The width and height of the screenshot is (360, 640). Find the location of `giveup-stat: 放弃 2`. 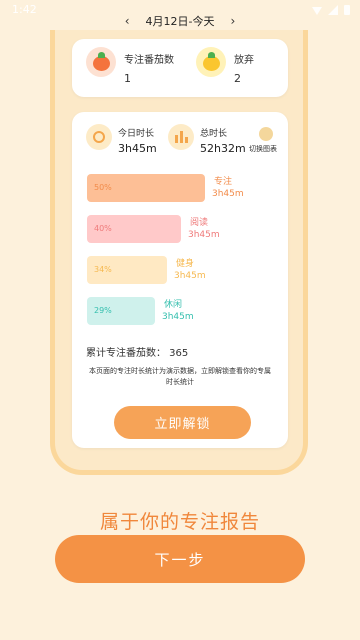

giveup-stat: 放弃 2 is located at coordinates (225, 66).